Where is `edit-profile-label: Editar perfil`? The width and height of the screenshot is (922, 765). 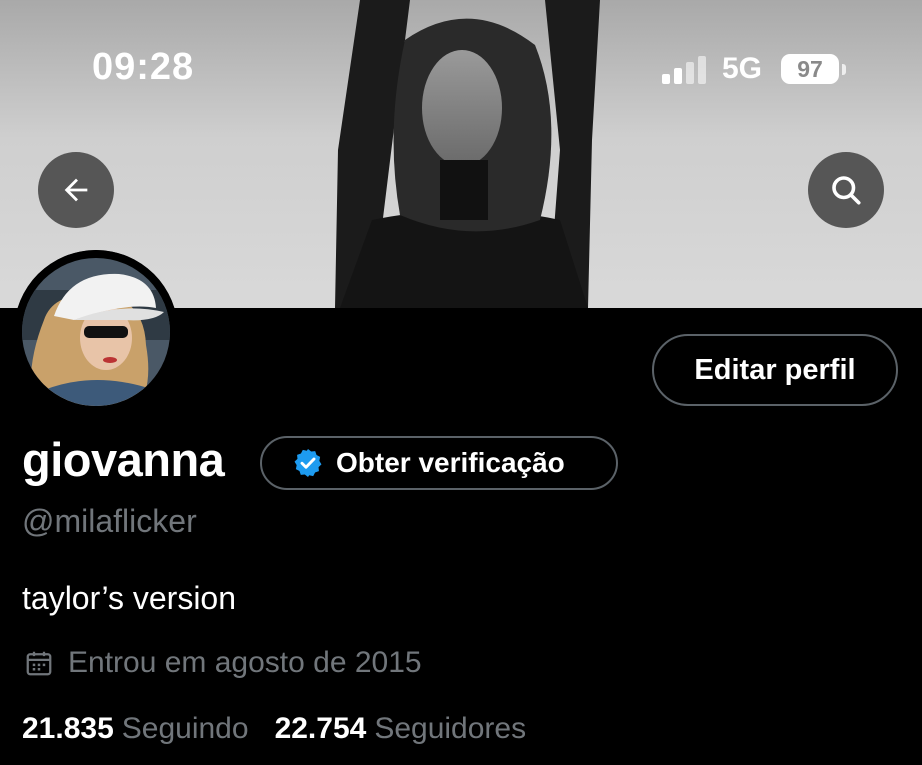
edit-profile-label: Editar perfil is located at coordinates (775, 369).